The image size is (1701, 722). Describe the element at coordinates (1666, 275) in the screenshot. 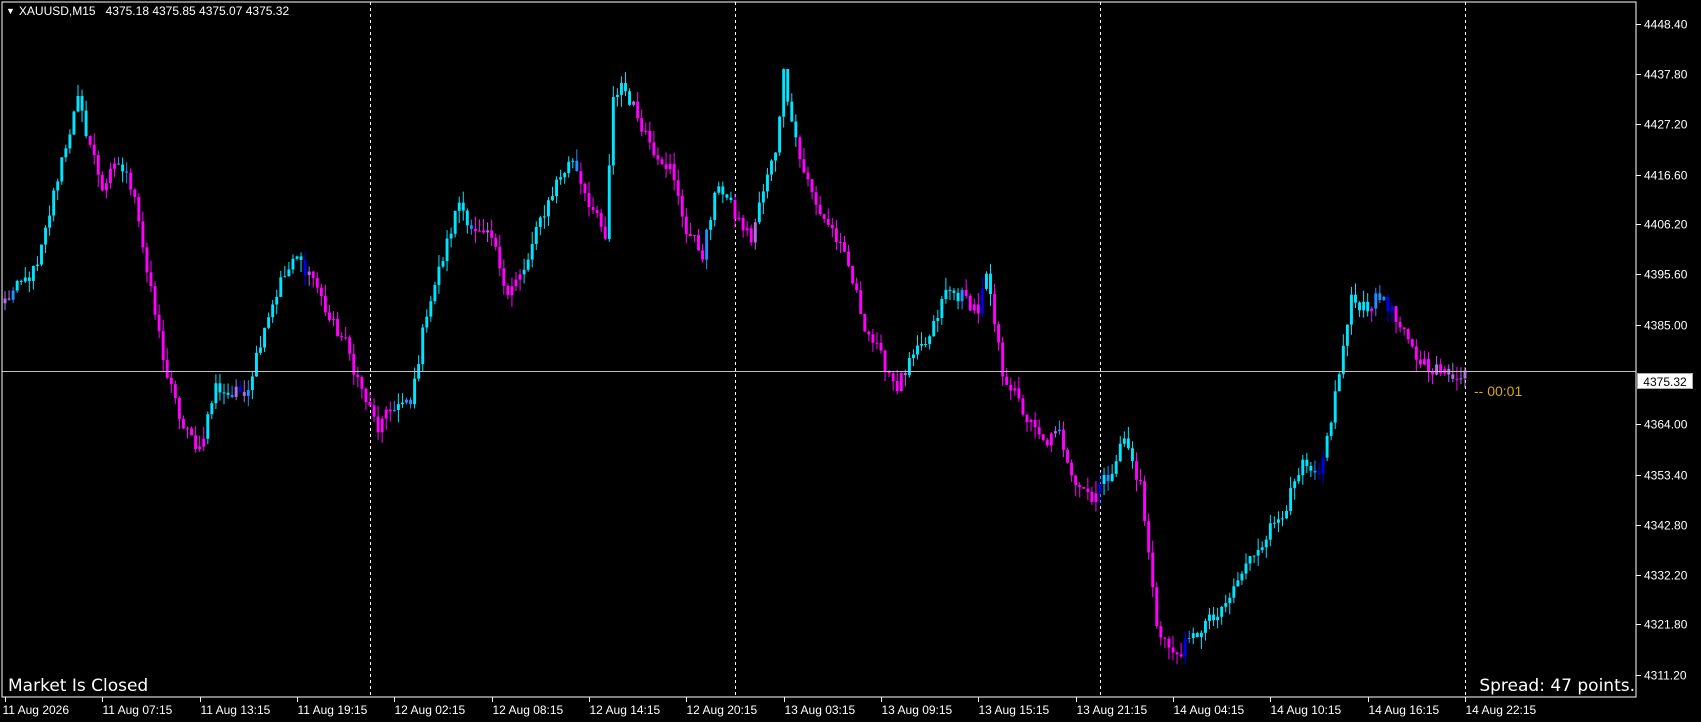

I see `y-tick-label: 4395.60` at that location.